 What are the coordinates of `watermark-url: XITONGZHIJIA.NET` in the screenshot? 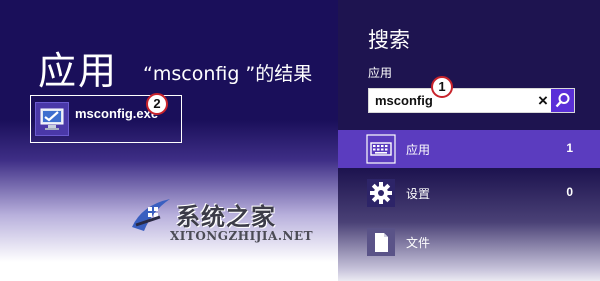 It's located at (242, 236).